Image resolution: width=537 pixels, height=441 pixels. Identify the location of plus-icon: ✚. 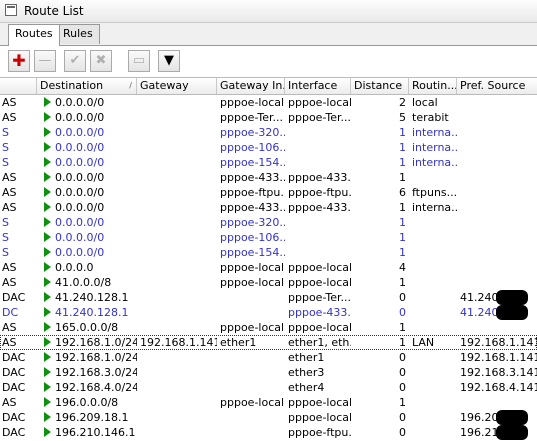
(19, 60).